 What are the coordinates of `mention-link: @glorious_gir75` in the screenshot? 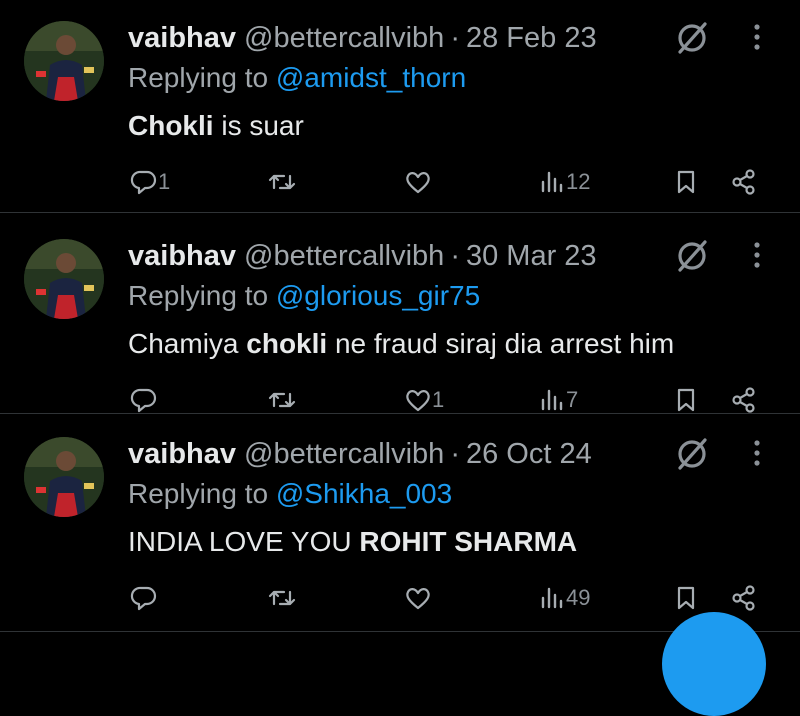 It's located at (378, 295).